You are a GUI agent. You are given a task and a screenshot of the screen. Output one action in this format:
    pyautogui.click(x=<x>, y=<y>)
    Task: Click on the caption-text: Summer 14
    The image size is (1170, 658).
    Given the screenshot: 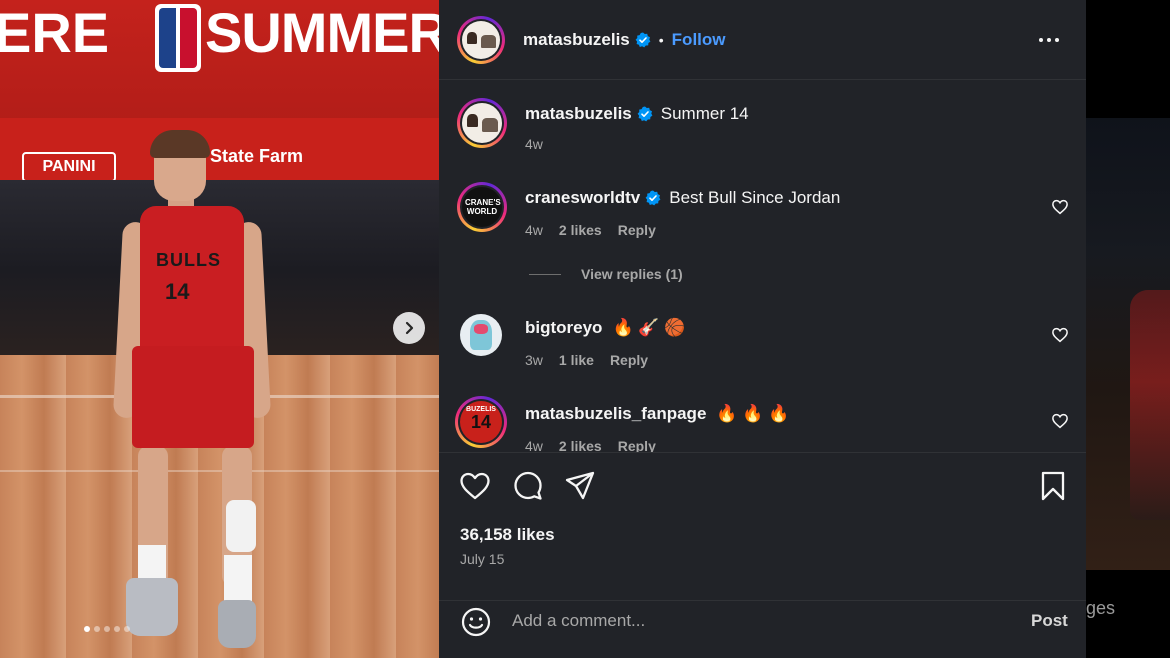 What is the action you would take?
    pyautogui.click(x=704, y=113)
    